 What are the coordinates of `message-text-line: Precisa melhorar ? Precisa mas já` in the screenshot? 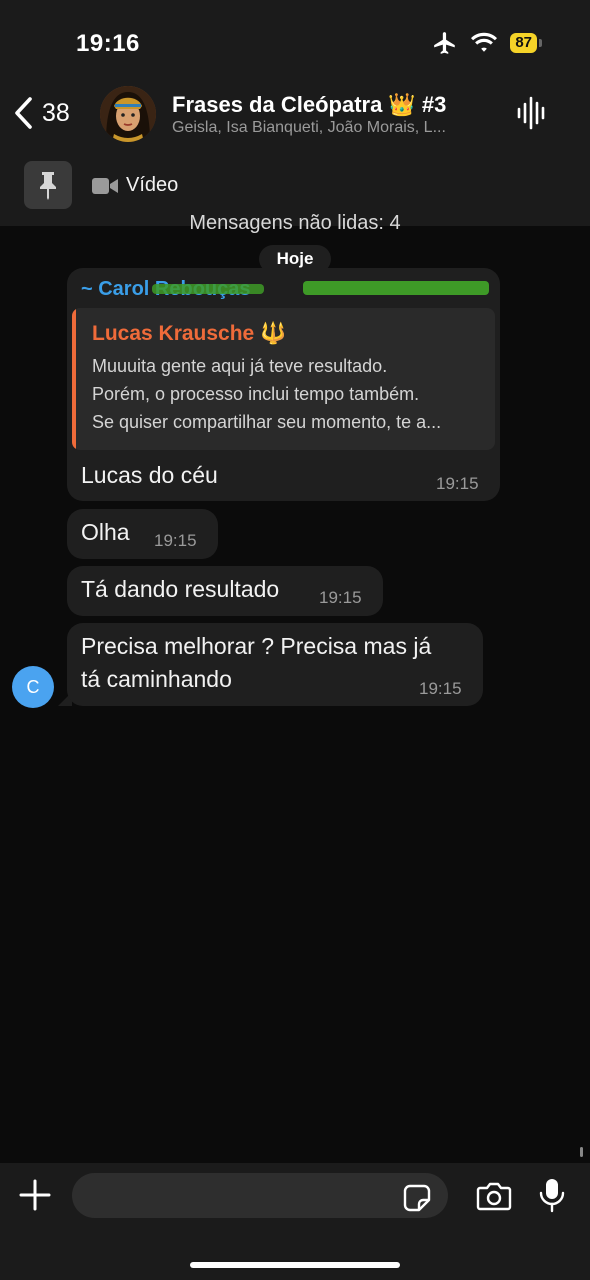 It's located at (256, 646).